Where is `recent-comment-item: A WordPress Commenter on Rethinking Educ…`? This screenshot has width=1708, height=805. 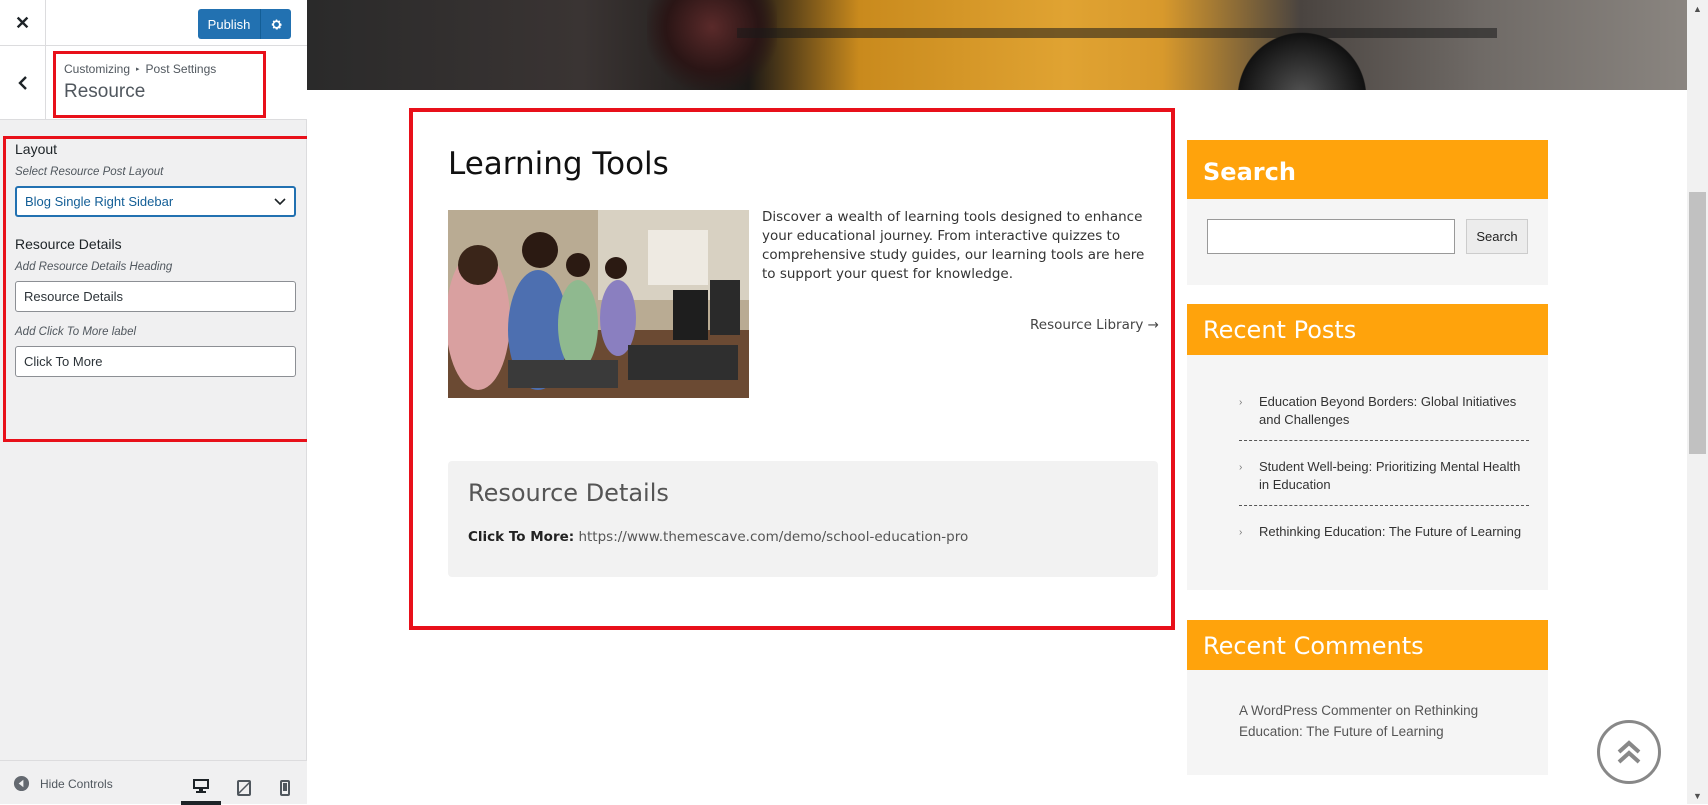 recent-comment-item: A WordPress Commenter on Rethinking Educ… is located at coordinates (1384, 721).